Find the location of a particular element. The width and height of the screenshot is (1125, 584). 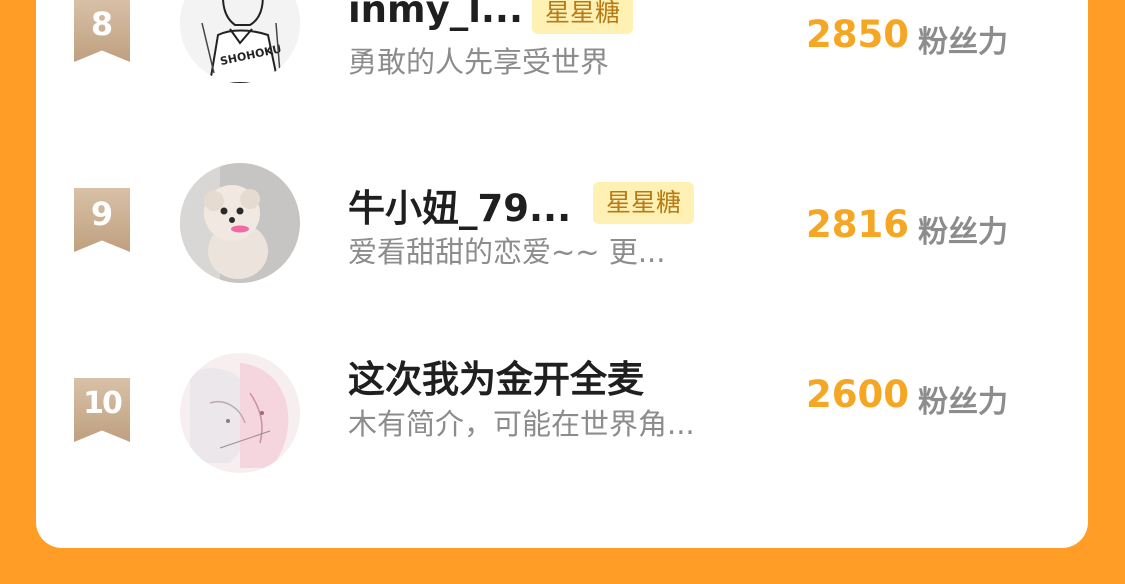

sketch-portrait-icon: SHOHOKU is located at coordinates (240, 41).